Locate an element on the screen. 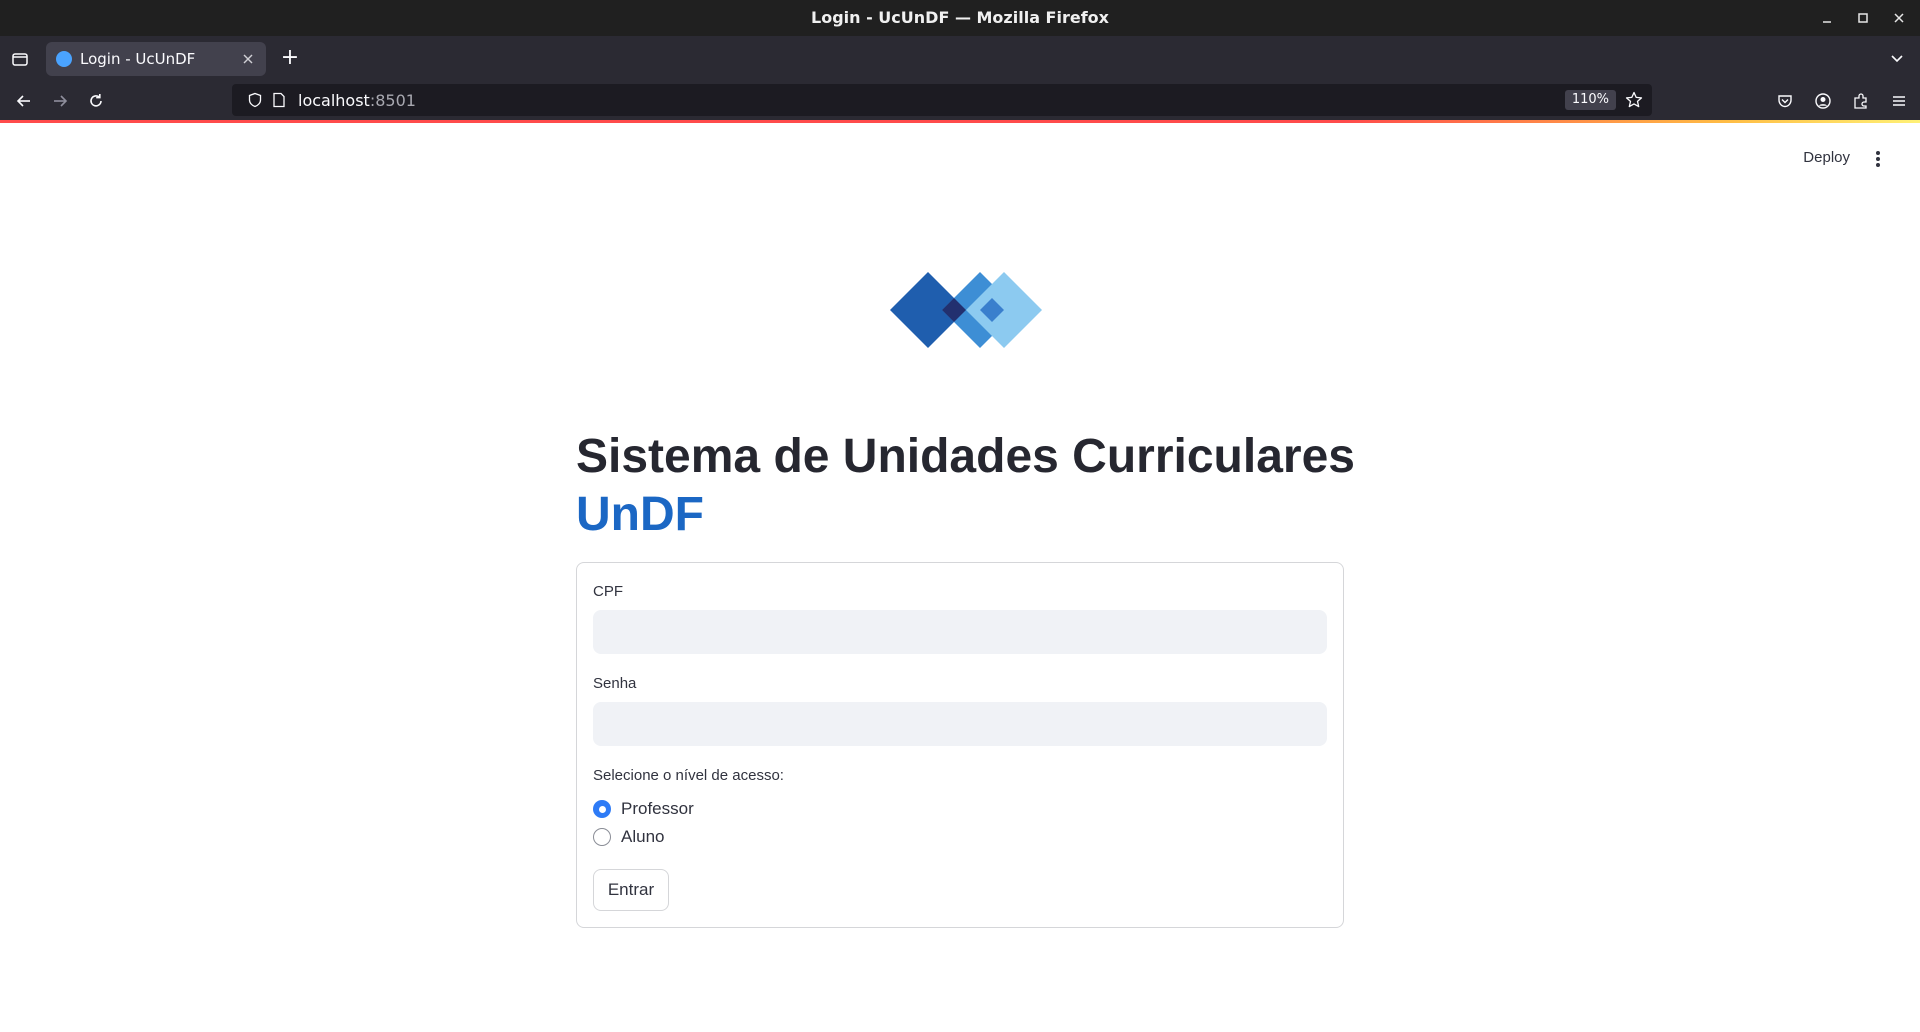 The image size is (1920, 1032). bookmark-star-icon is located at coordinates (1634, 100).